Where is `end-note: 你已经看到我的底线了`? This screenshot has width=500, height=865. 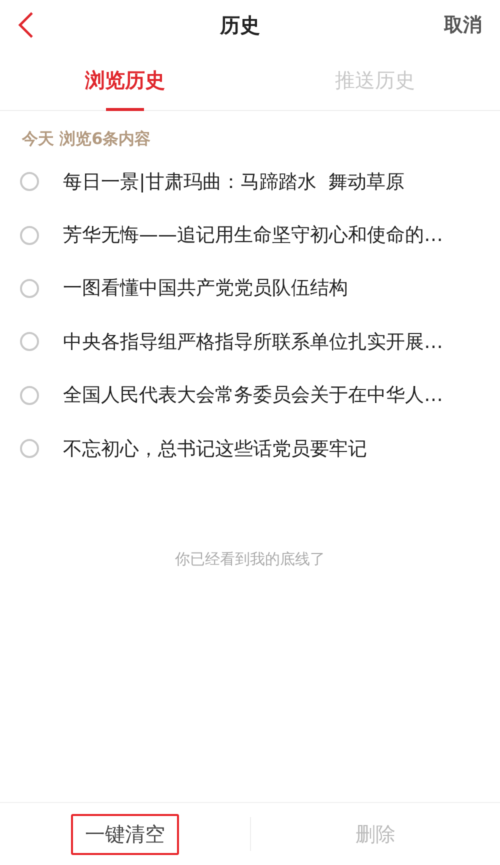 end-note: 你已经看到我的底线了 is located at coordinates (250, 560).